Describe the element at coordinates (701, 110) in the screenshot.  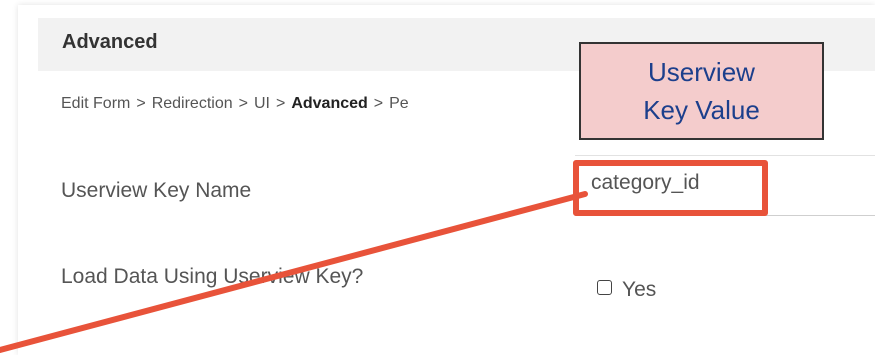
I see `callout-line-2: Key Value` at that location.